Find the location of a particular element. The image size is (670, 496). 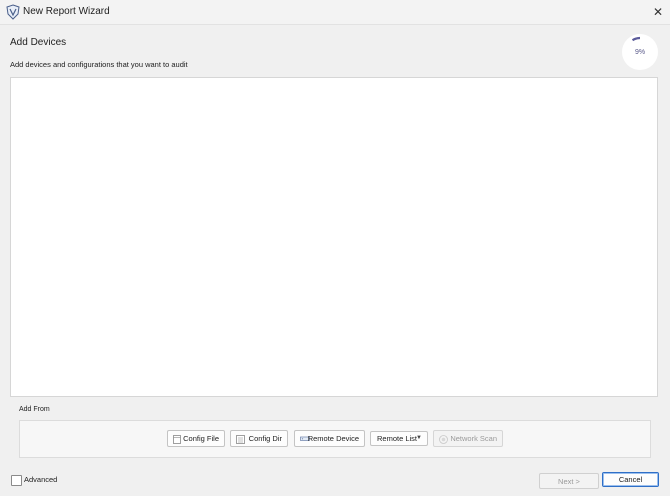

remote-device-button: Remote Device is located at coordinates (329, 438).